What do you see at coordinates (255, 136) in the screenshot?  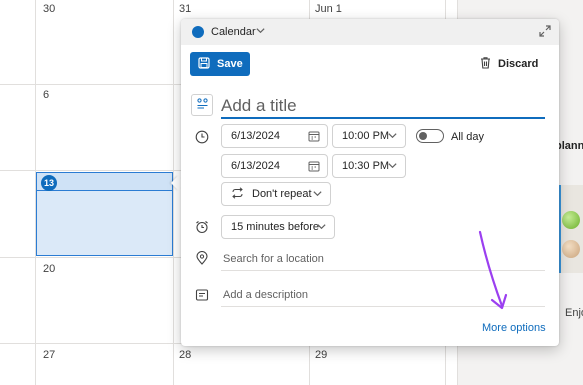 I see `start-date-value: 6/13/2024` at bounding box center [255, 136].